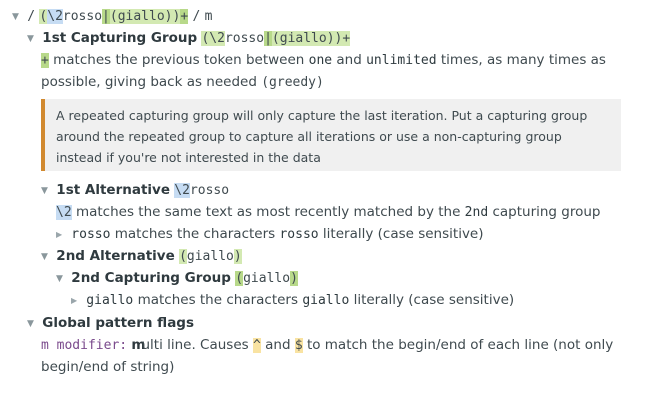  Describe the element at coordinates (320, 60) in the screenshot. I see `quantifier-one: one` at that location.